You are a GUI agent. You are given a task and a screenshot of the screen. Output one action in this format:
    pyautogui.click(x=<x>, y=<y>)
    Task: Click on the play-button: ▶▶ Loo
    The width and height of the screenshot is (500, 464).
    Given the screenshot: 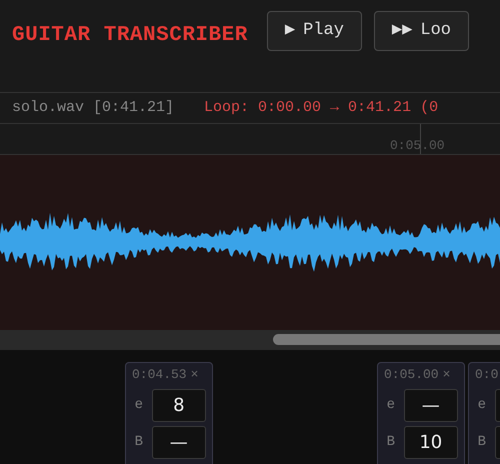 What is the action you would take?
    pyautogui.click(x=421, y=31)
    